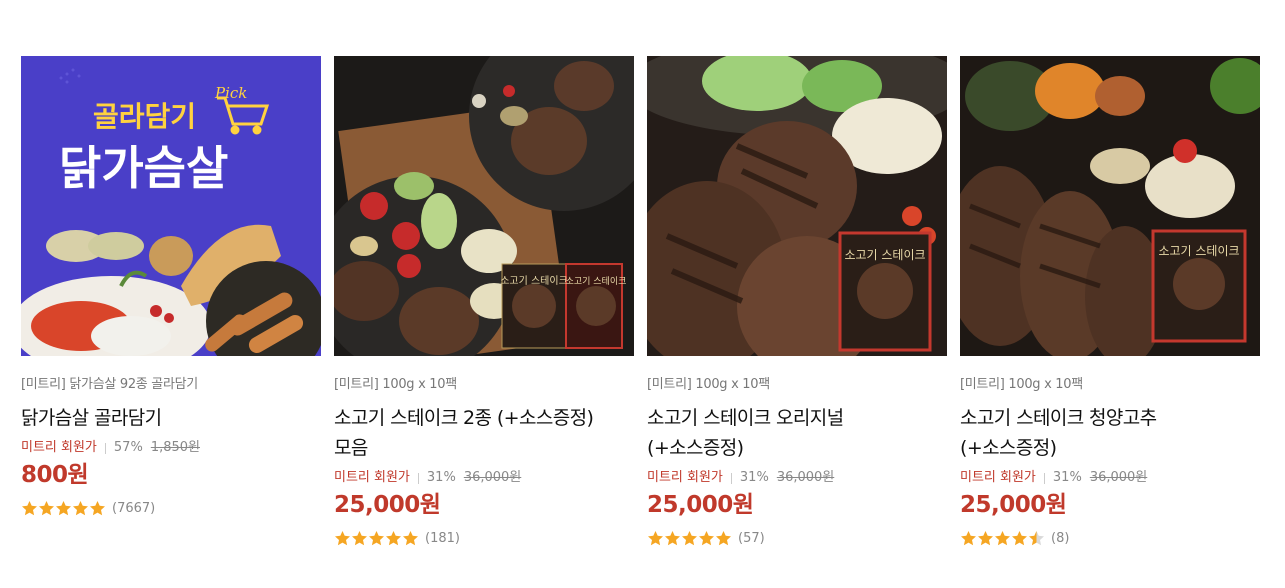 Image resolution: width=1285 pixels, height=588 pixels. I want to click on banner-main-text: 닭가슴살, so click(143, 168).